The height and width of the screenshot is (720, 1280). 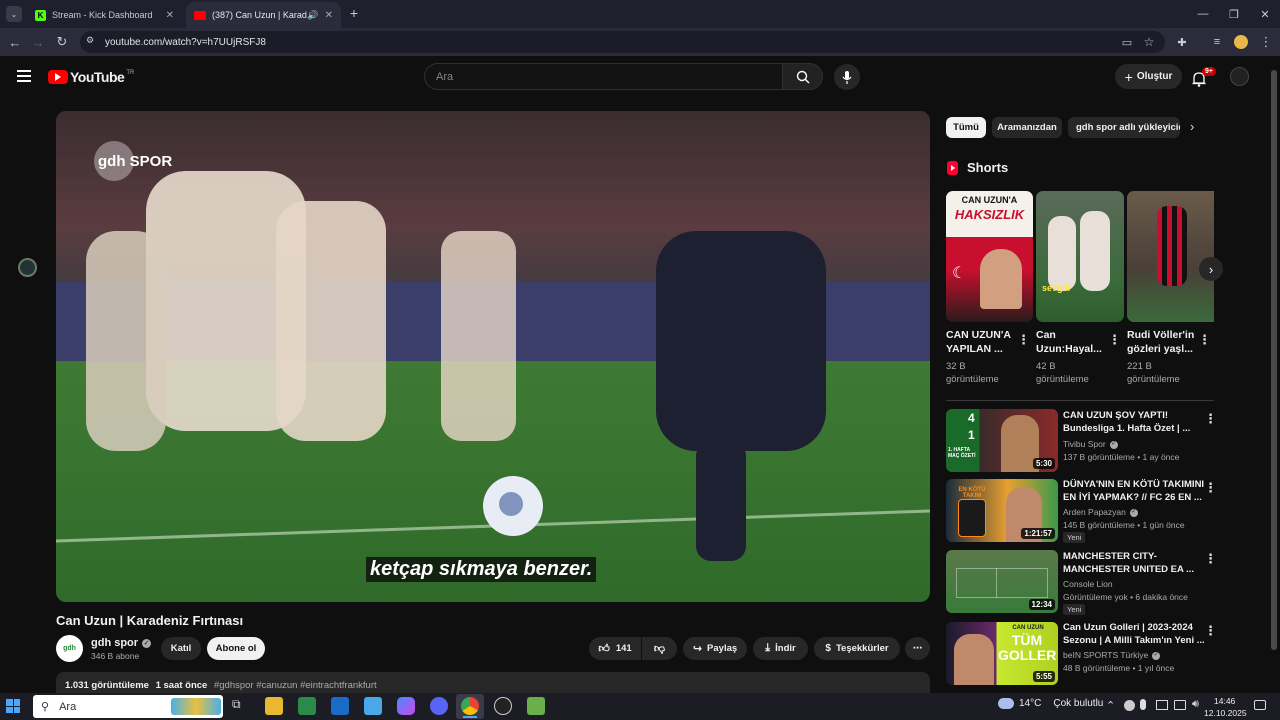 What do you see at coordinates (1128, 627) in the screenshot?
I see `video-title: Can Uzun Golleri | 2023-2024` at bounding box center [1128, 627].